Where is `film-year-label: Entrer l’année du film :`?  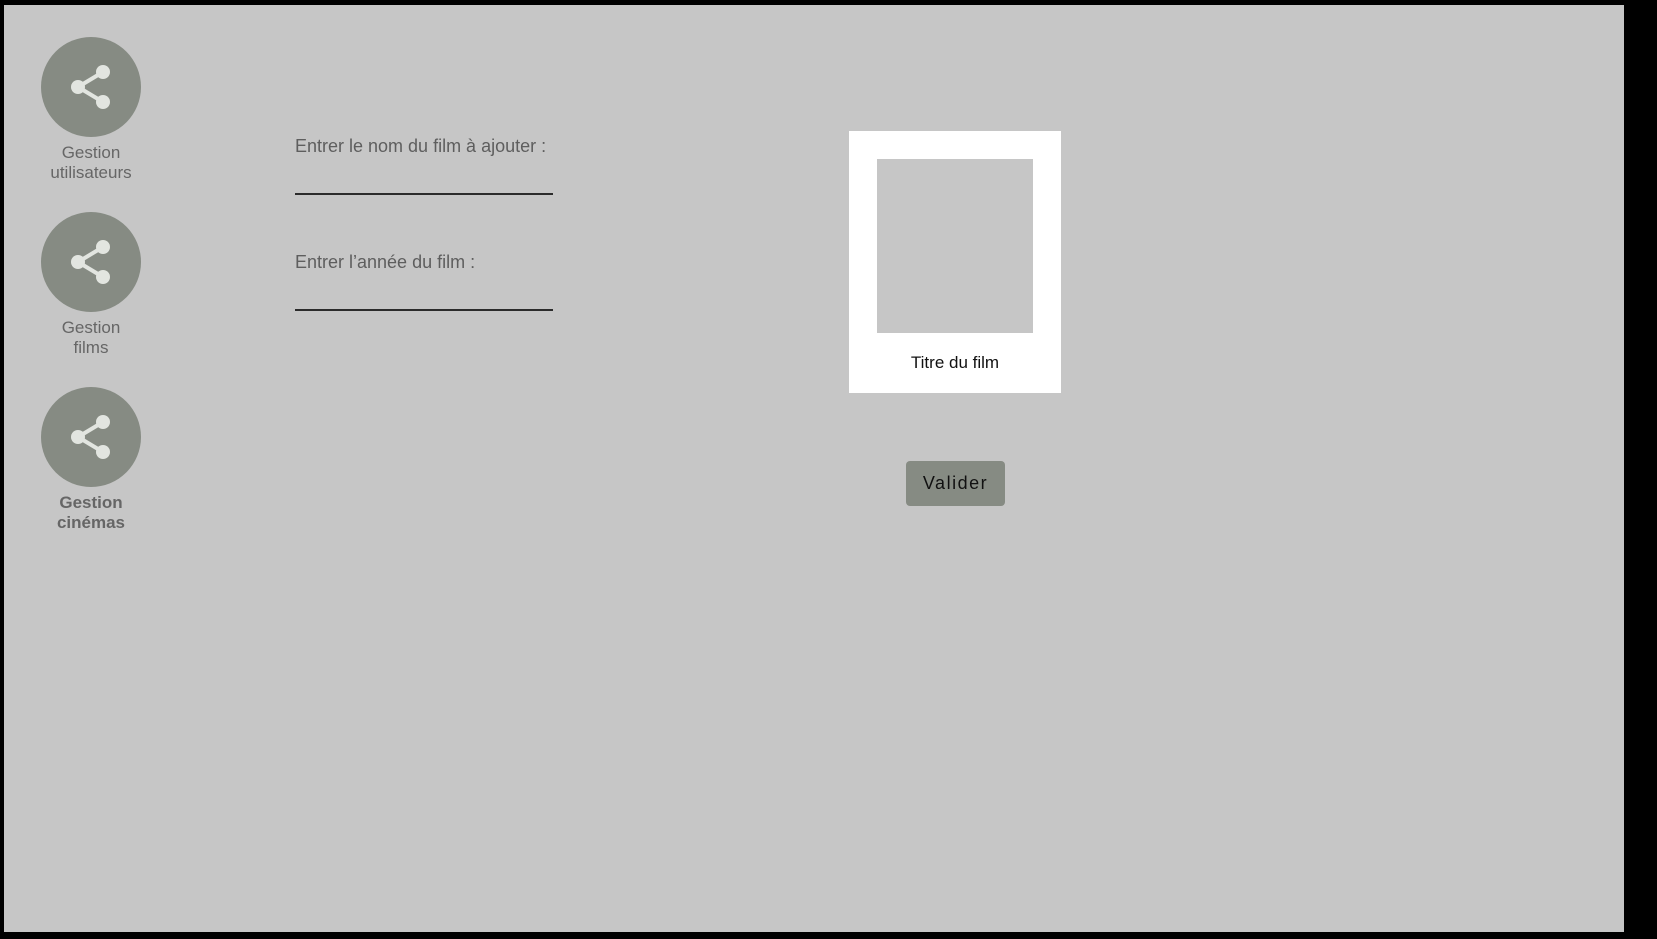 film-year-label: Entrer l’année du film : is located at coordinates (385, 262).